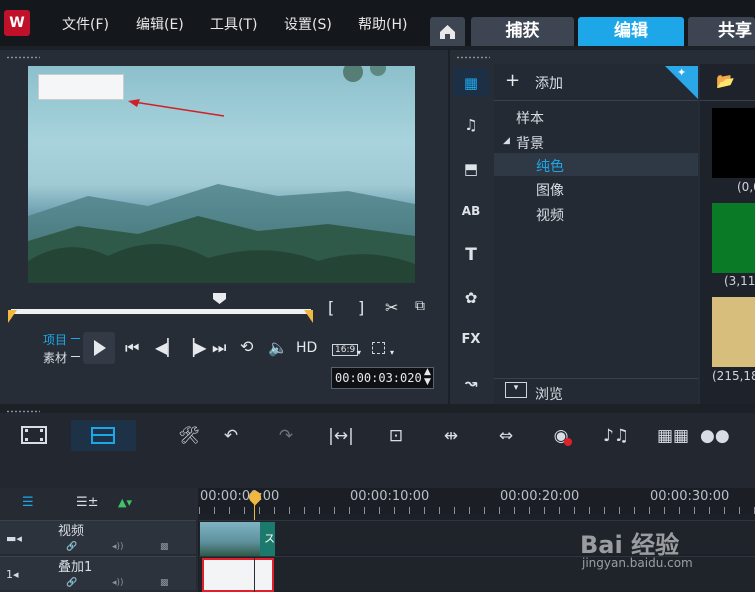  I want to click on clip-split-line, so click(254, 575).